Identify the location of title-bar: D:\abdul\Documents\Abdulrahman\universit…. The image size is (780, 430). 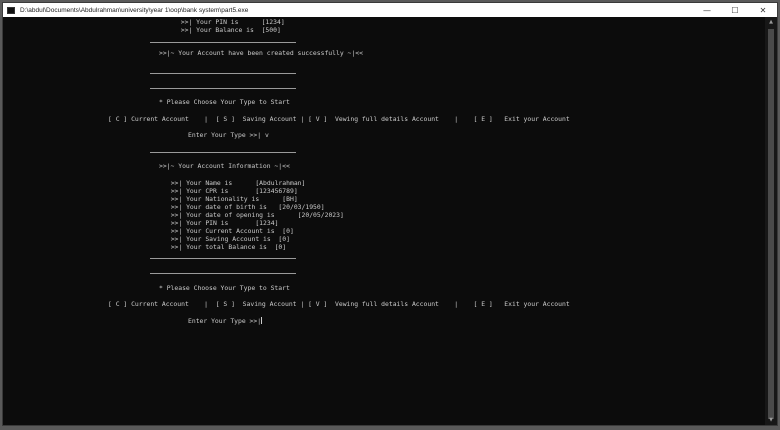
(390, 10).